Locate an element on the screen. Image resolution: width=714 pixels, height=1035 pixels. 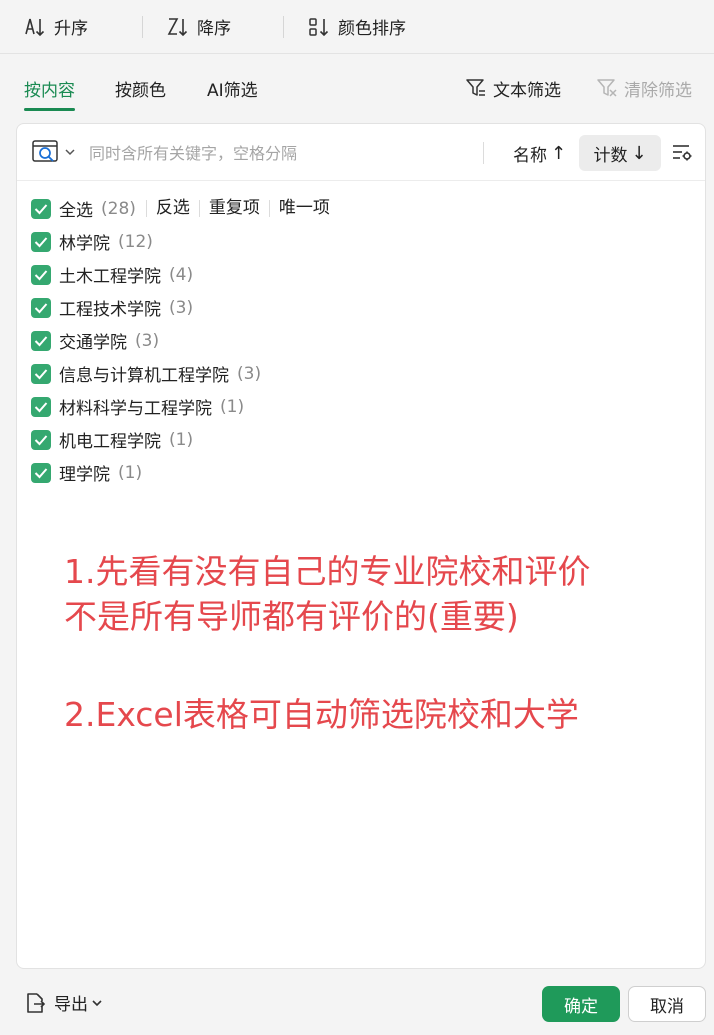
export-button: 导出 is located at coordinates (67, 1002).